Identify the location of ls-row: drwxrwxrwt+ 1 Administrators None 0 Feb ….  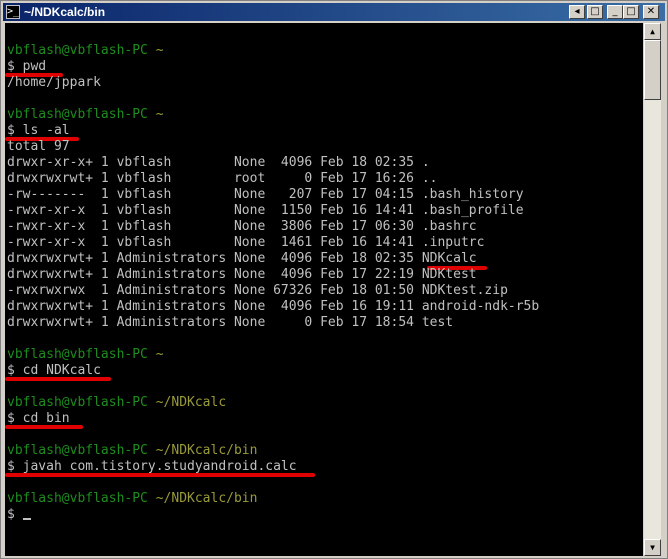
(230, 322).